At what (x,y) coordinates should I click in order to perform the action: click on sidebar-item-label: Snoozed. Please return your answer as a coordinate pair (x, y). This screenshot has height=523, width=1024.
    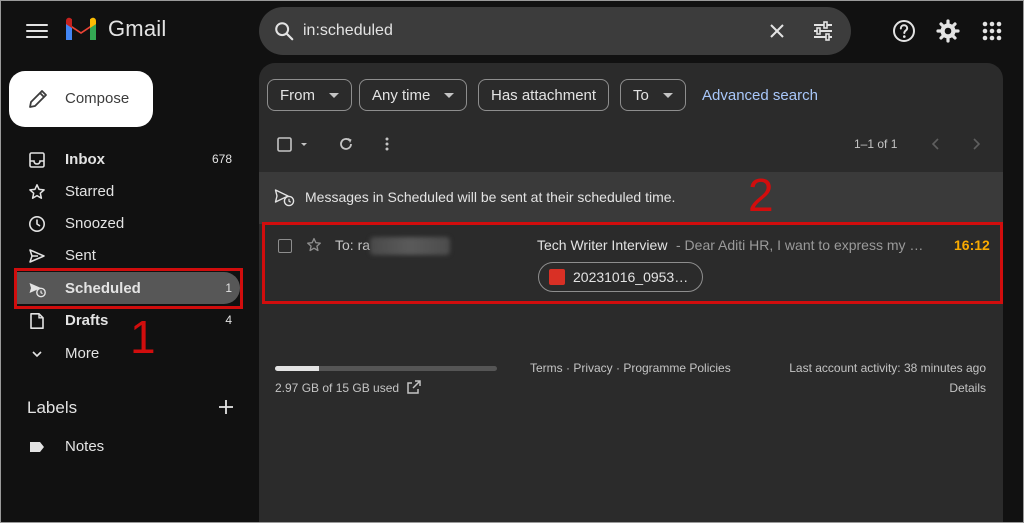
    Looking at the image, I should click on (95, 223).